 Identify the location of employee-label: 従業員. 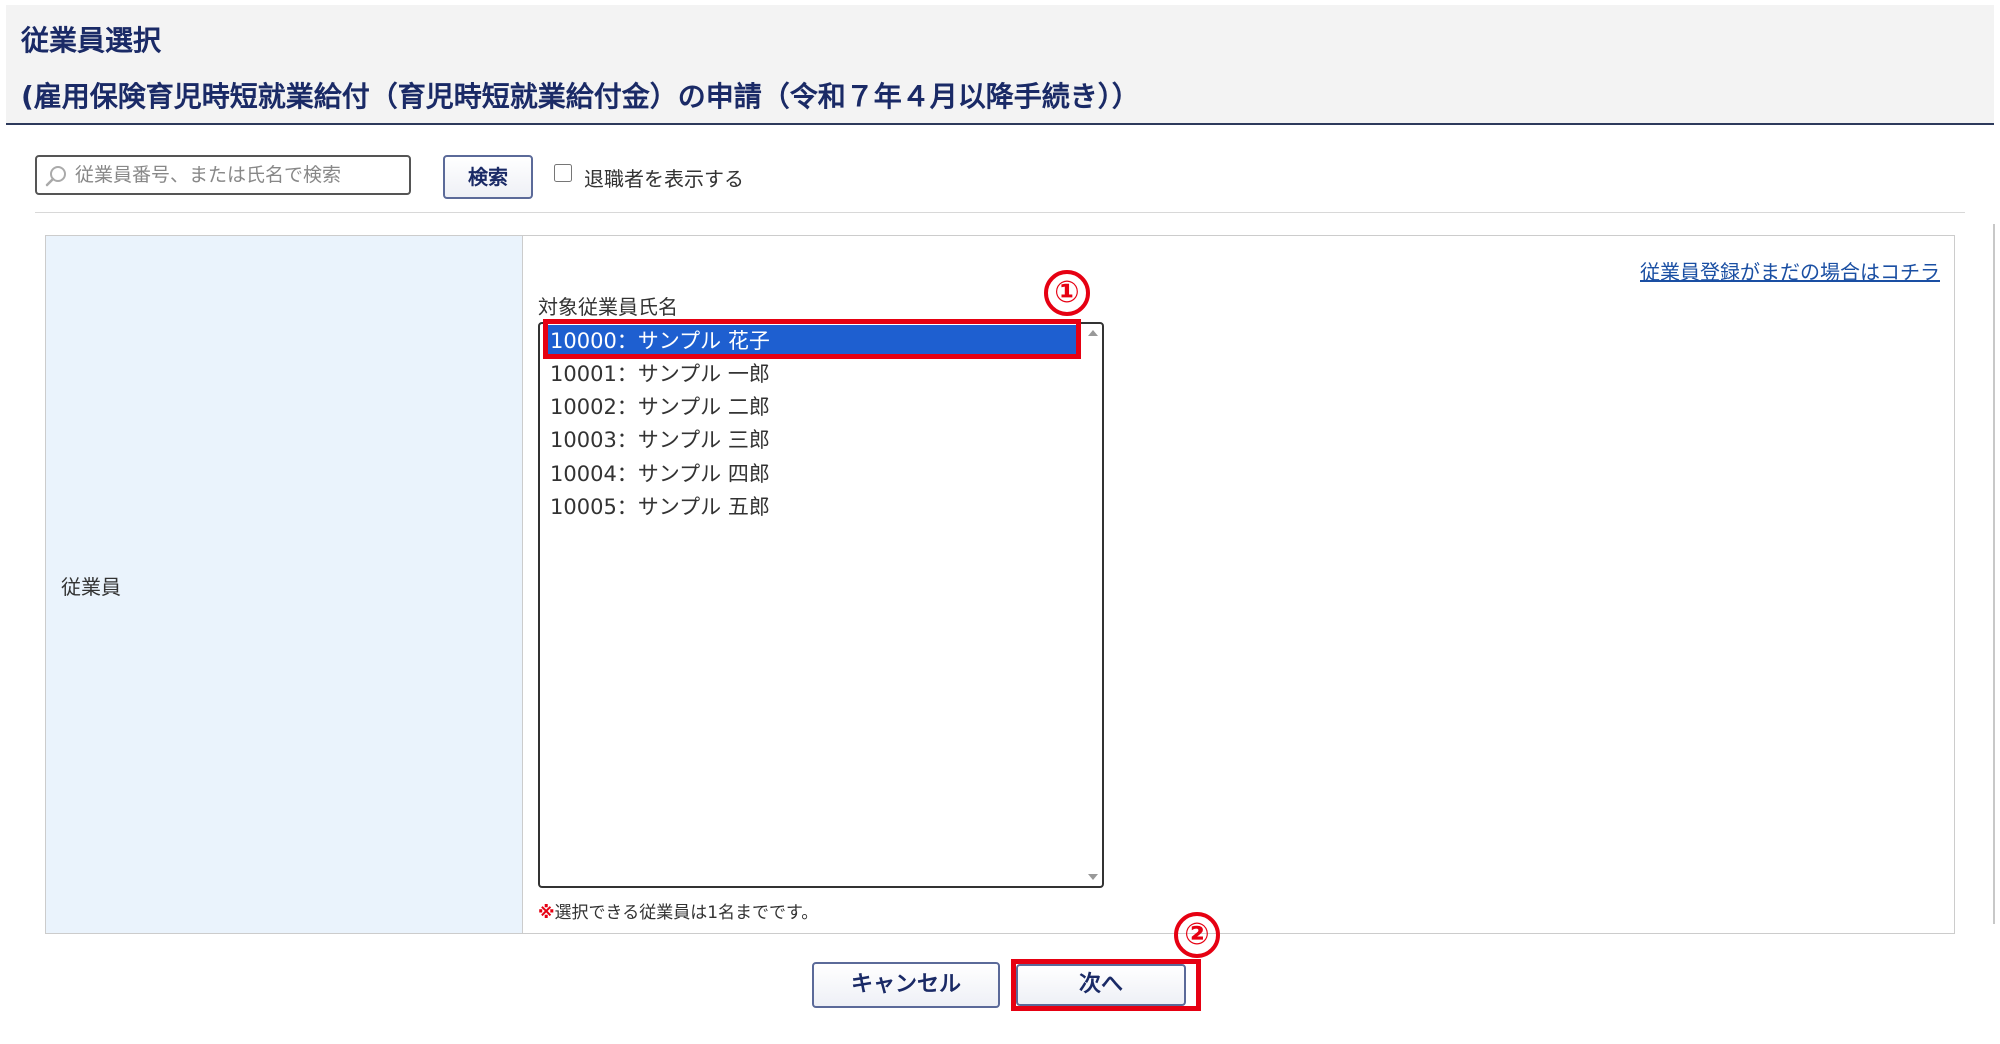
(91, 587).